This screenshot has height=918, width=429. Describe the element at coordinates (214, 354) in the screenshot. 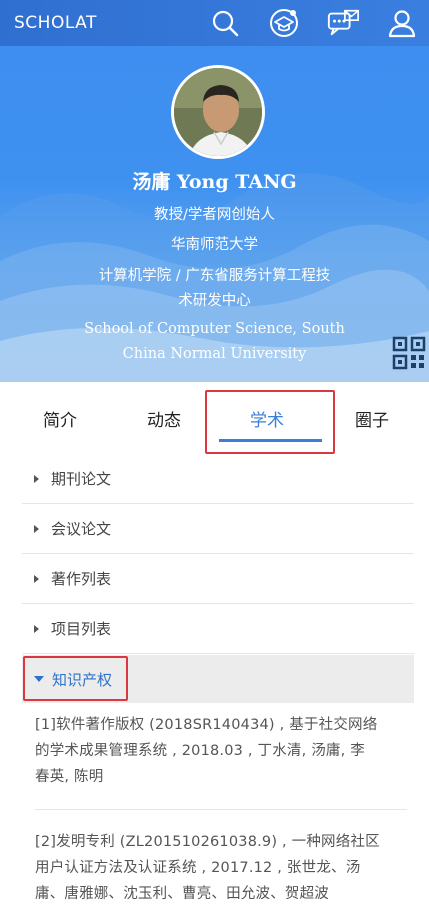

I see `profile-english-line2: China Normal University` at that location.